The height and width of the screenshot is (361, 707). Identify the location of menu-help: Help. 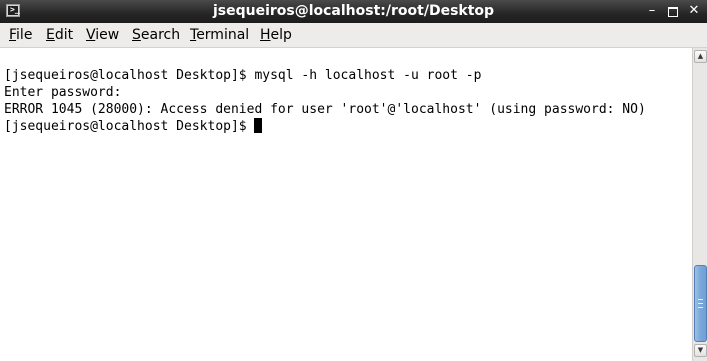
(276, 35).